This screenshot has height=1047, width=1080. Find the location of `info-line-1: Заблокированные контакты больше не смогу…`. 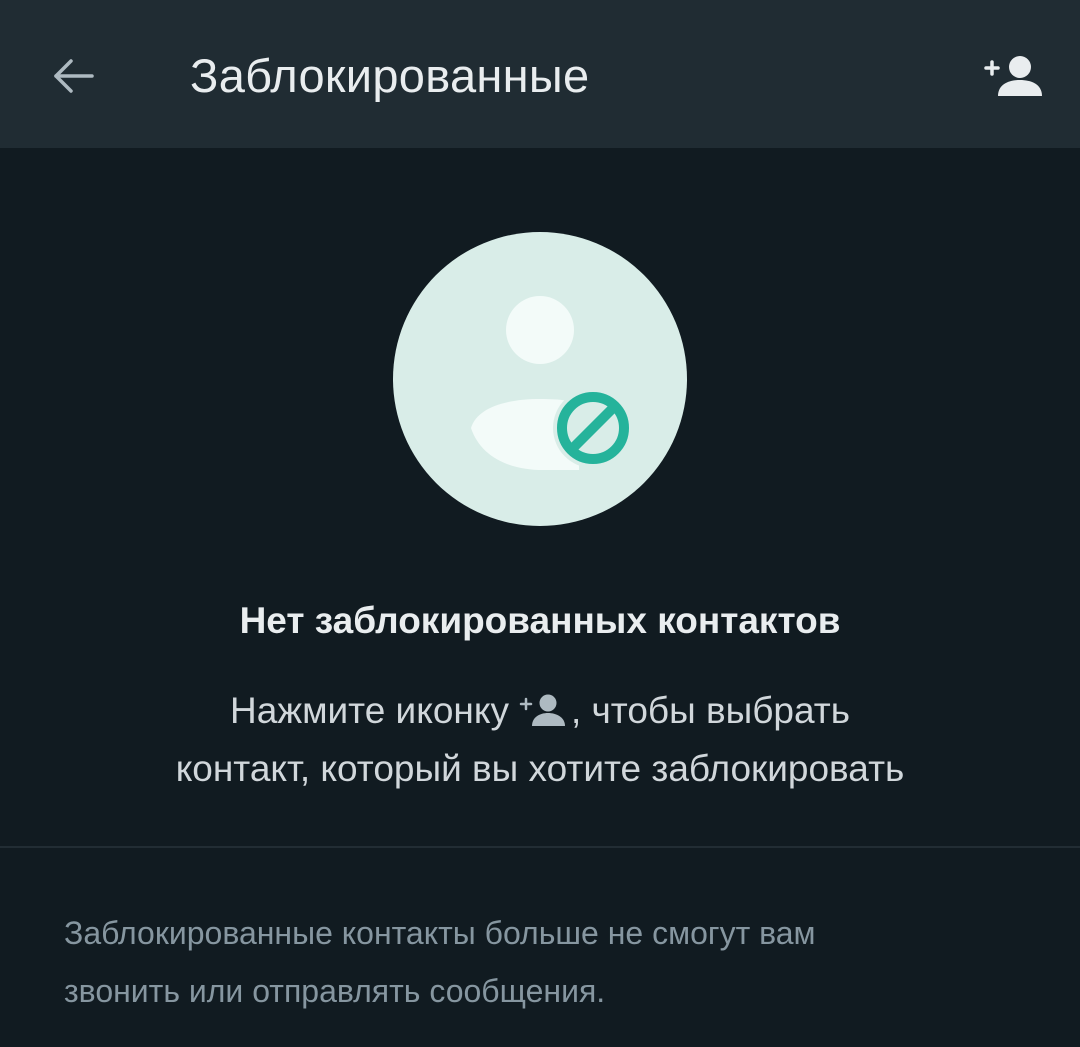

info-line-1: Заблокированные контакты больше не смогу… is located at coordinates (440, 933).